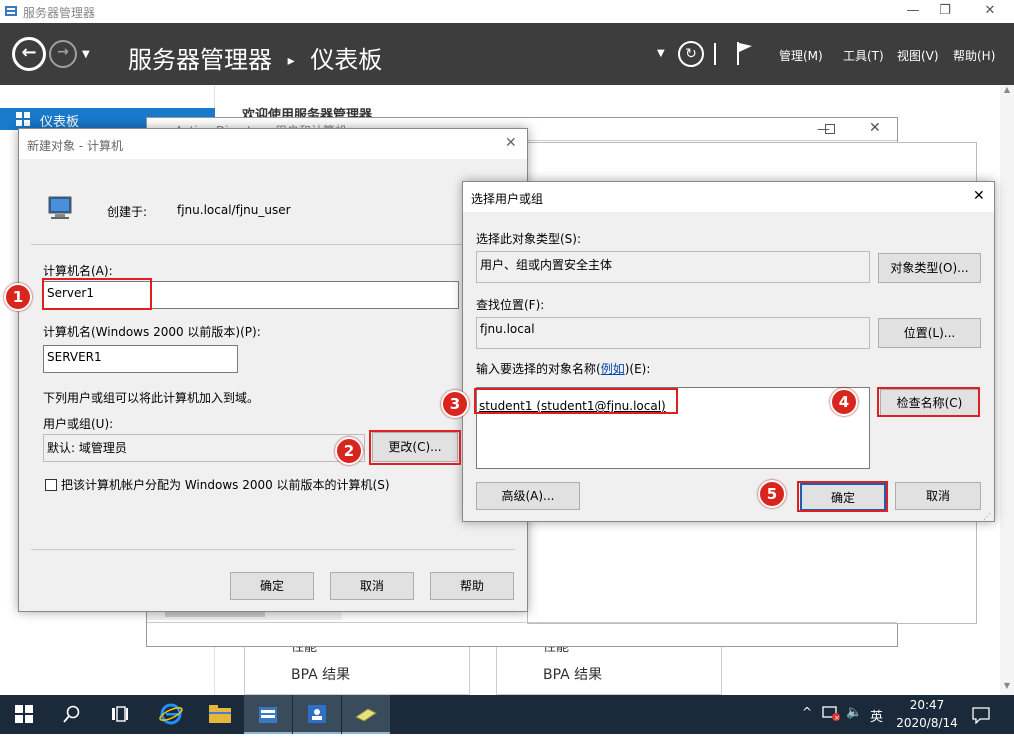 The height and width of the screenshot is (740, 1014). What do you see at coordinates (60, 209) in the screenshot?
I see `computer-icon` at bounding box center [60, 209].